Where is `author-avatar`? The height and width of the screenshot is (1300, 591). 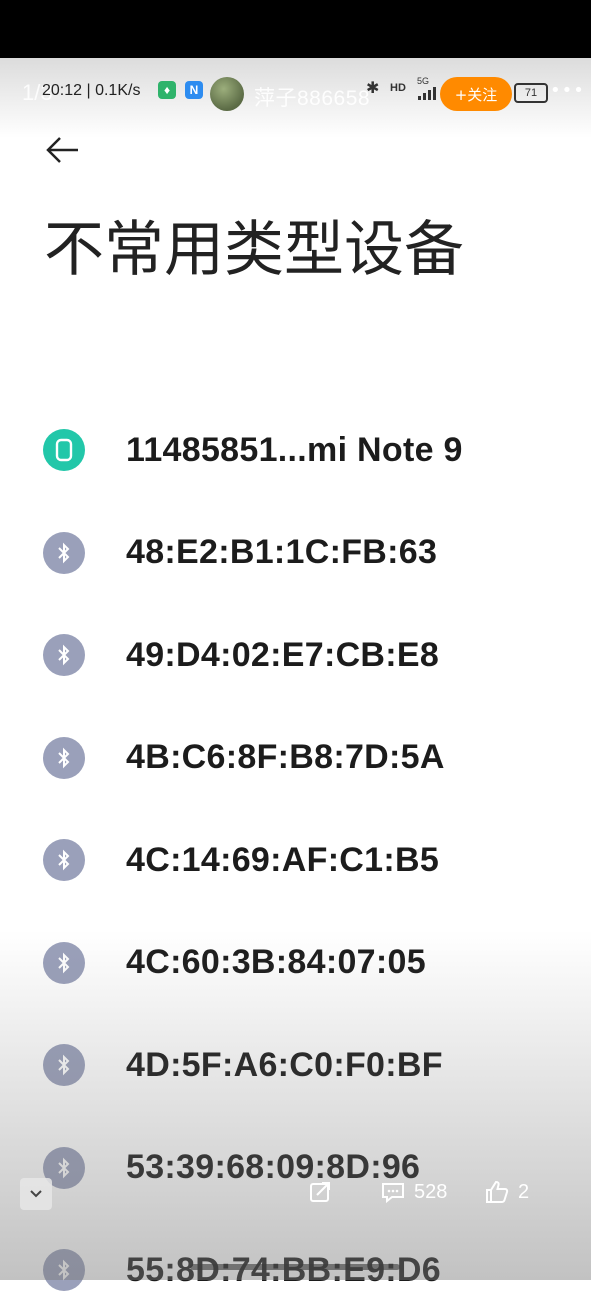 author-avatar is located at coordinates (227, 94).